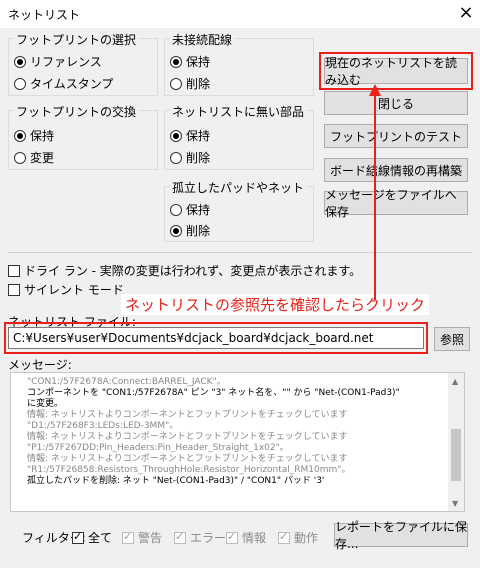  What do you see at coordinates (142, 537) in the screenshot?
I see `filter-warning-checkbox: 警告` at bounding box center [142, 537].